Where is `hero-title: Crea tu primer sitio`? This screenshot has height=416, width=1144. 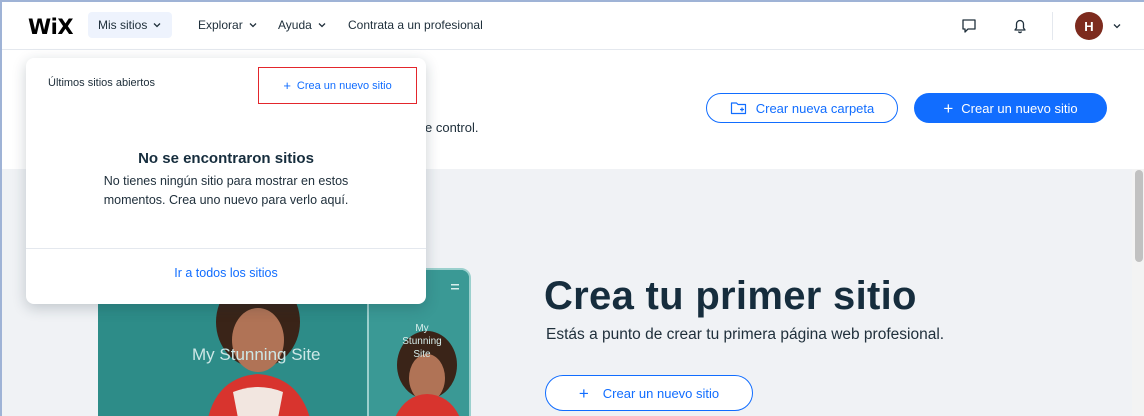 hero-title: Crea tu primer sitio is located at coordinates (730, 296).